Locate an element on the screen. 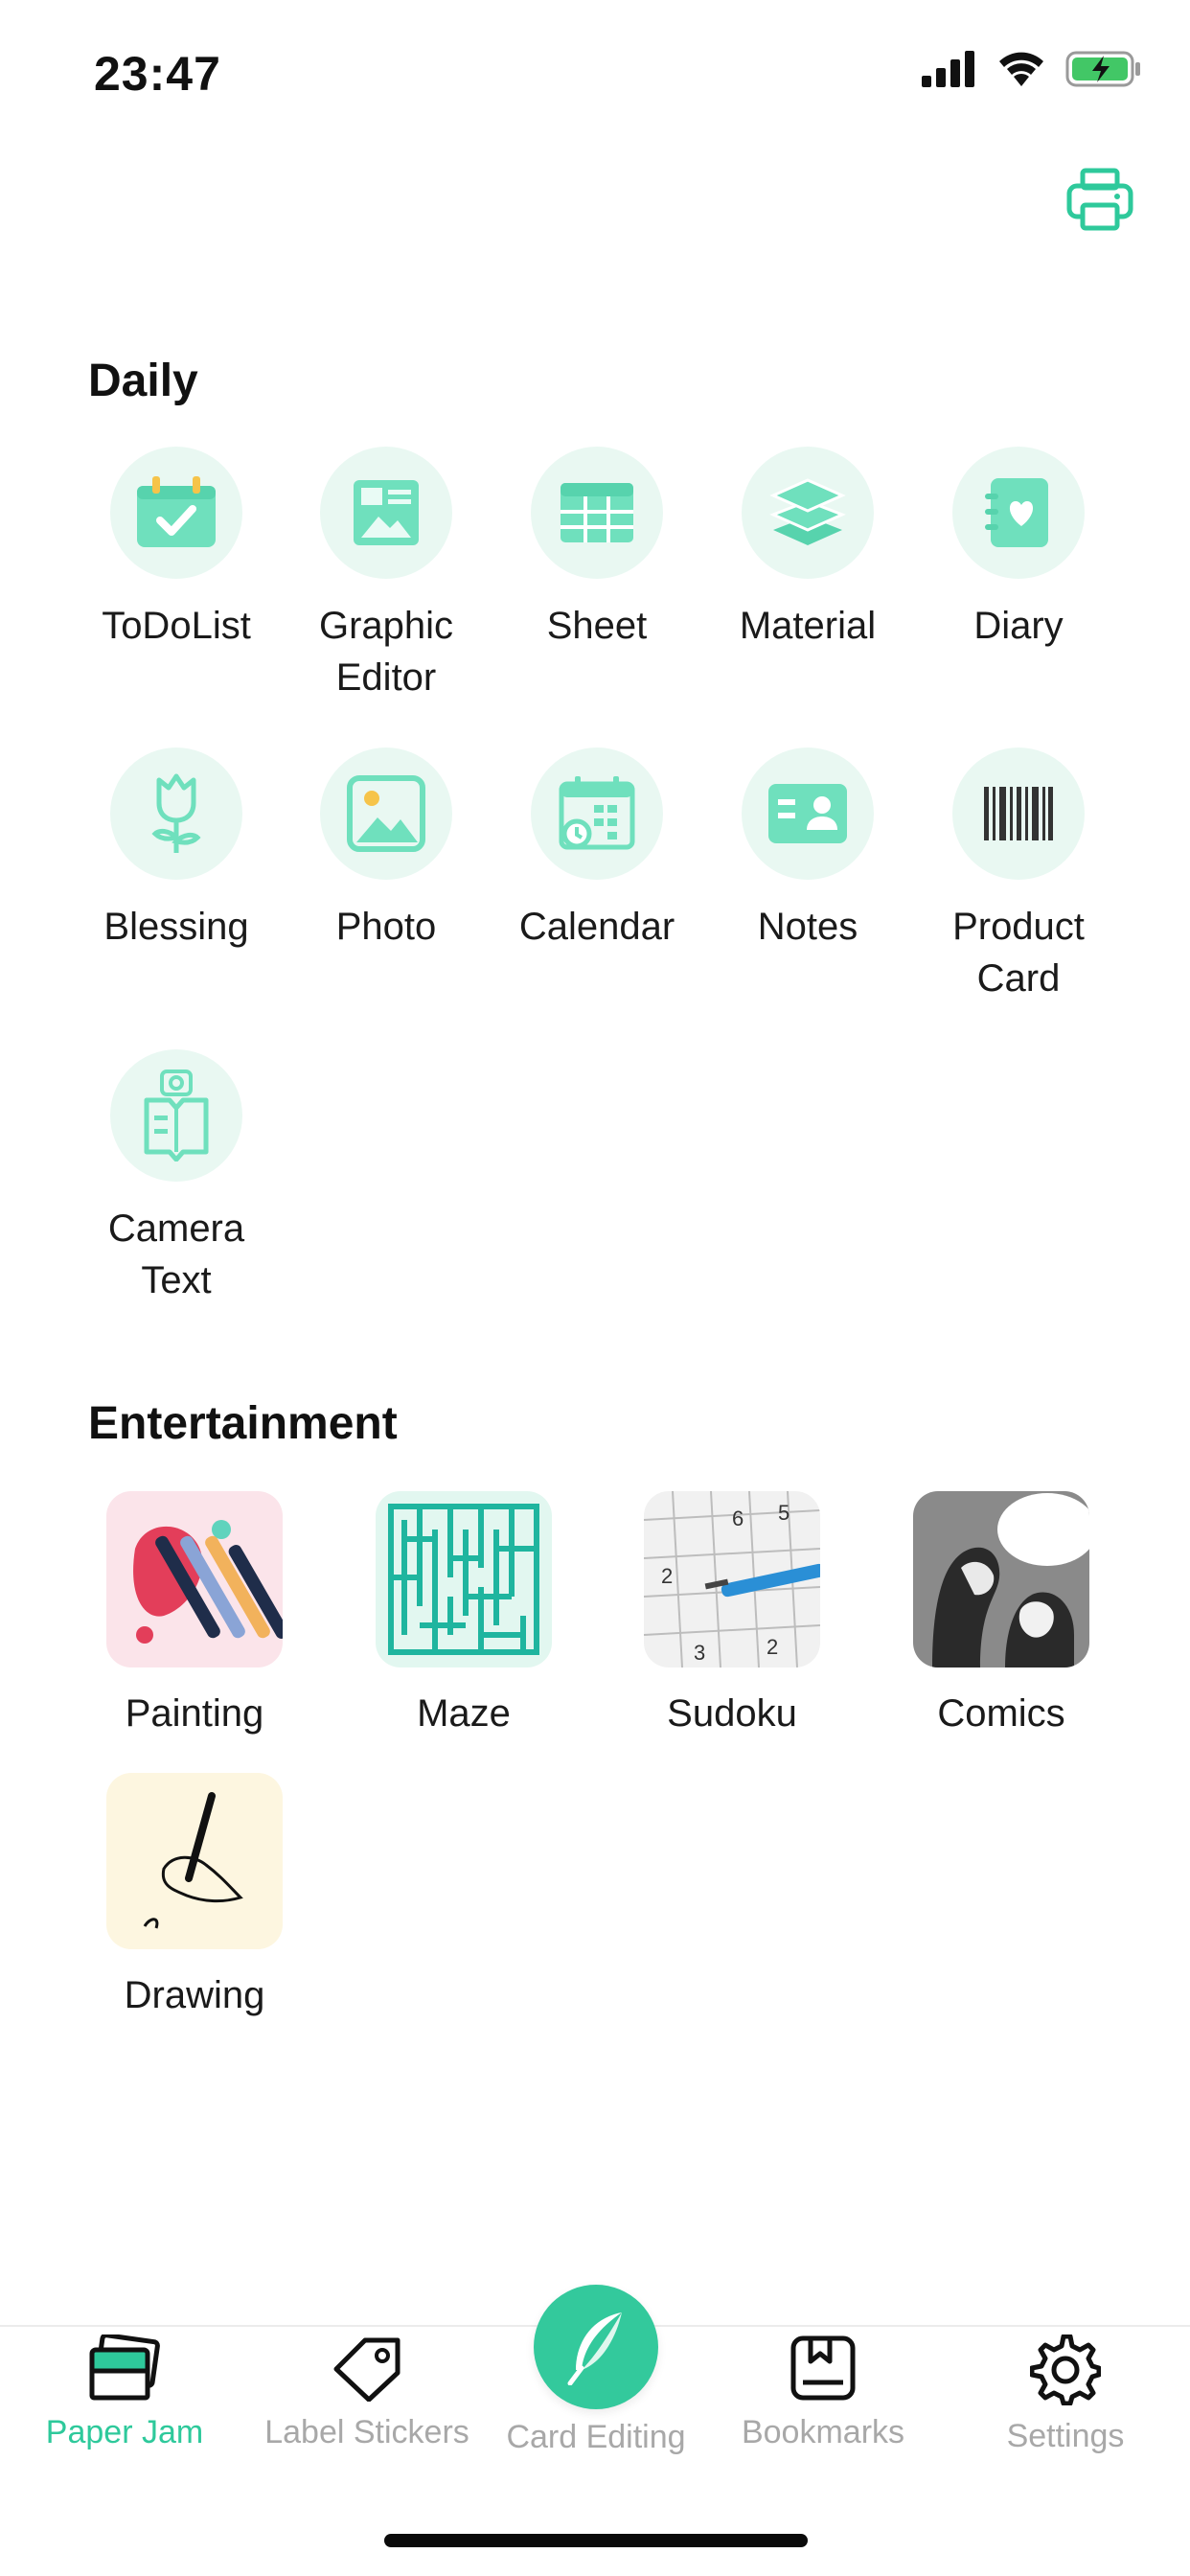 The image size is (1190, 2576). tab-label-stickers: Label Stickers is located at coordinates (367, 2392).